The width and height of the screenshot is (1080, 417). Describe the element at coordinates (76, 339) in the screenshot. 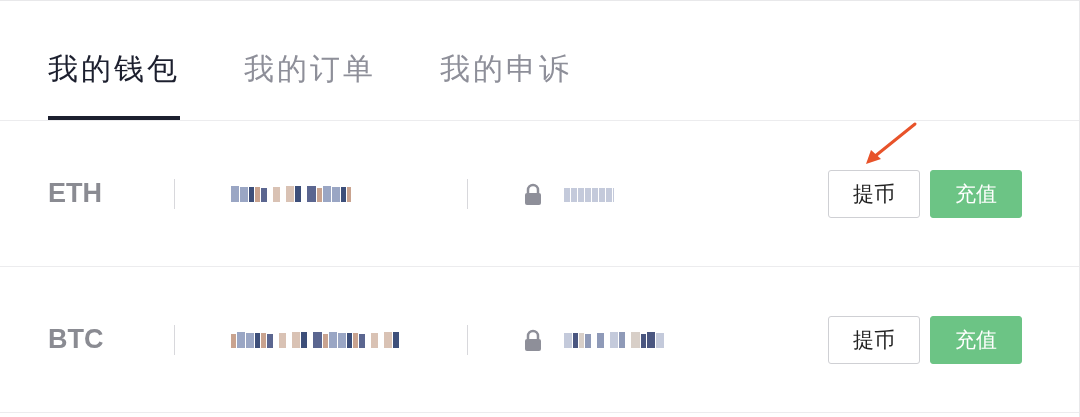

I see `currency-name: BTC` at that location.